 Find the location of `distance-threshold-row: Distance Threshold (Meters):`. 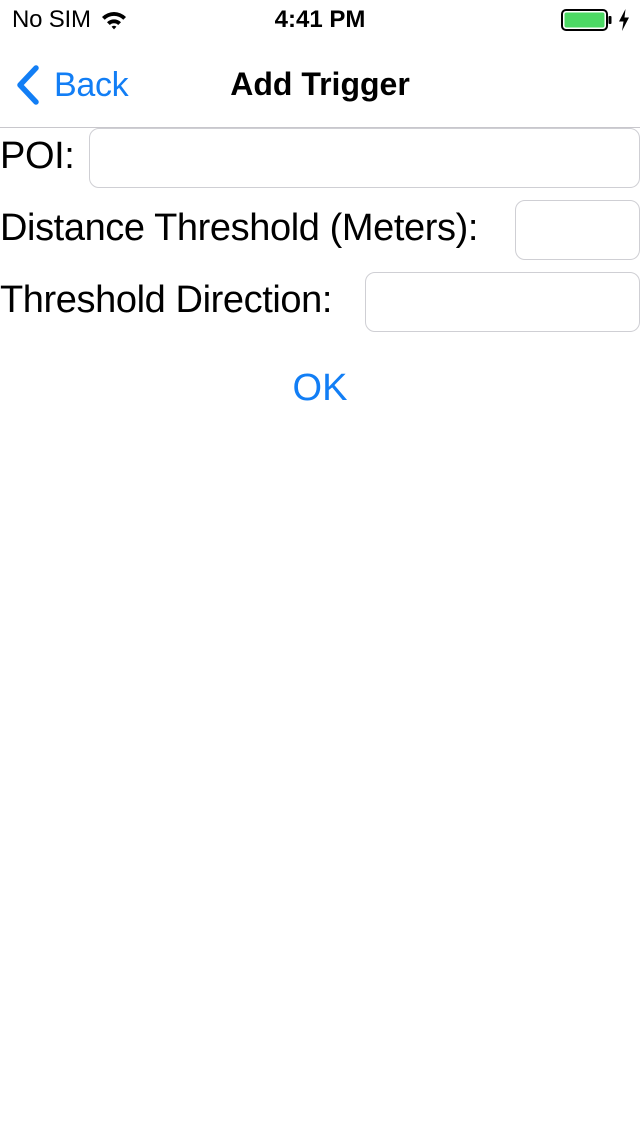

distance-threshold-row: Distance Threshold (Meters): is located at coordinates (320, 230).